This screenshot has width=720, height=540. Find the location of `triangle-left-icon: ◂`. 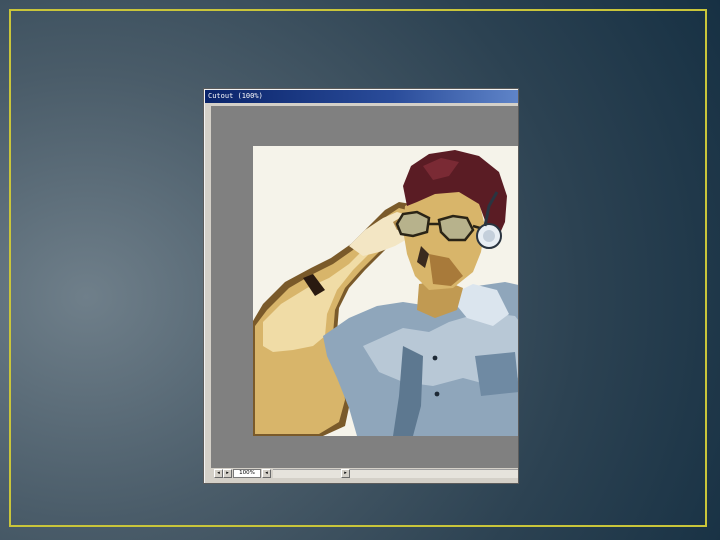

triangle-left-icon: ◂ is located at coordinates (218, 473).